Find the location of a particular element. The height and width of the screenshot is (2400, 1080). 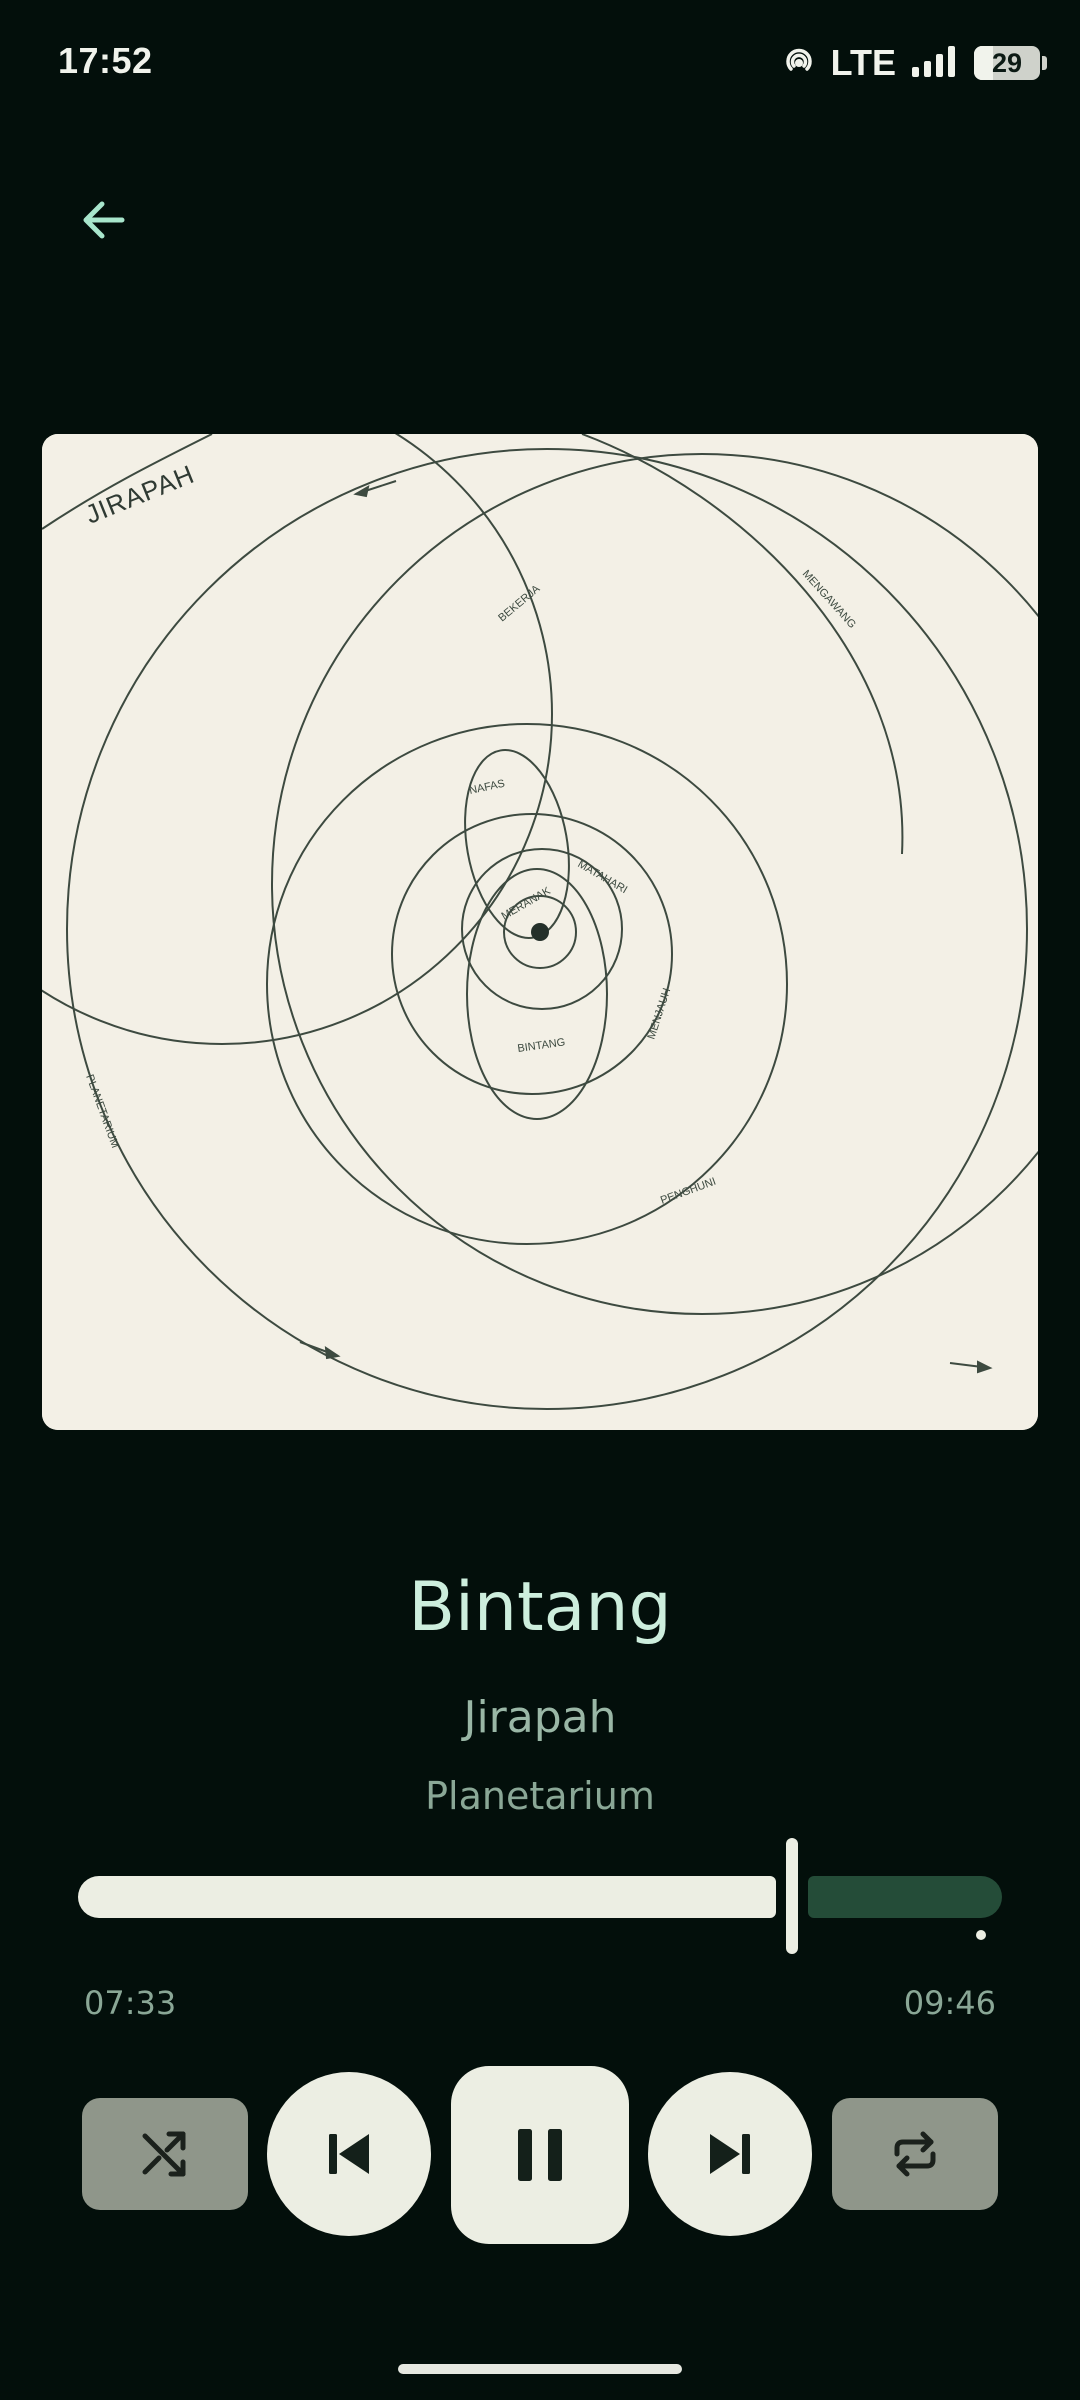

next-button is located at coordinates (730, 2154).